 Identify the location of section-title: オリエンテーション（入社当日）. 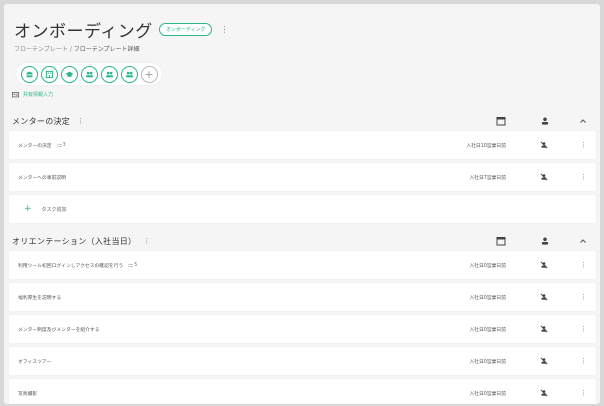
(74, 241).